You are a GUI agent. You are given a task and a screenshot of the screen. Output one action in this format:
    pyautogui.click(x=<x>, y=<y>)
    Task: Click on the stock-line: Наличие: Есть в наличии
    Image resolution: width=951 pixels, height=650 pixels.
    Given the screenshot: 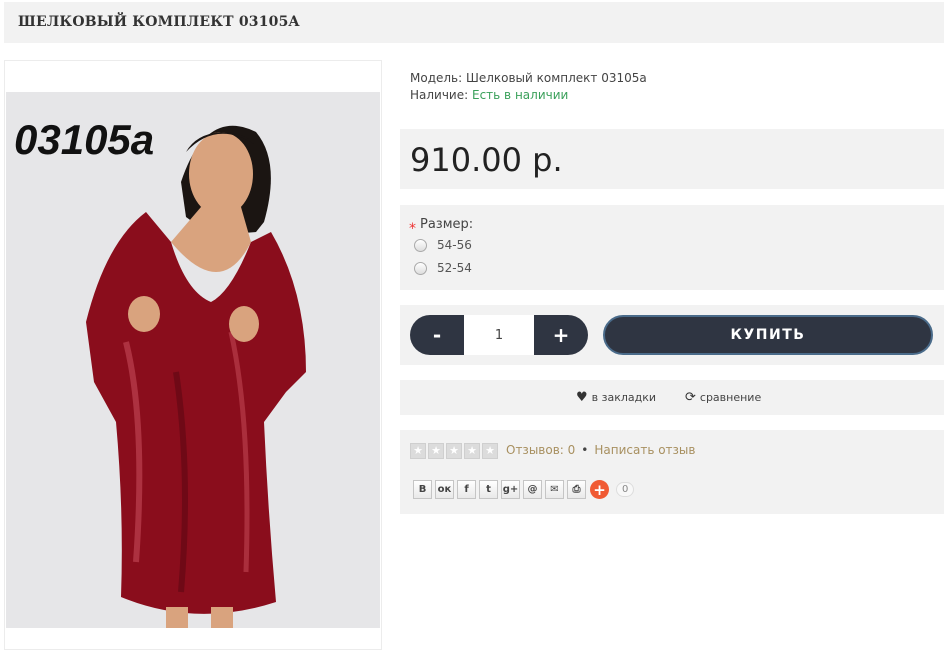 What is the action you would take?
    pyautogui.click(x=489, y=95)
    